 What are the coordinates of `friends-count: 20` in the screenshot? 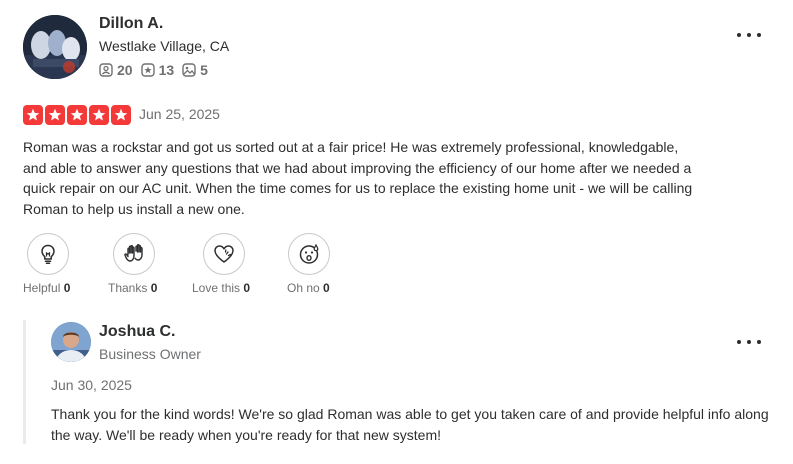 It's located at (125, 70).